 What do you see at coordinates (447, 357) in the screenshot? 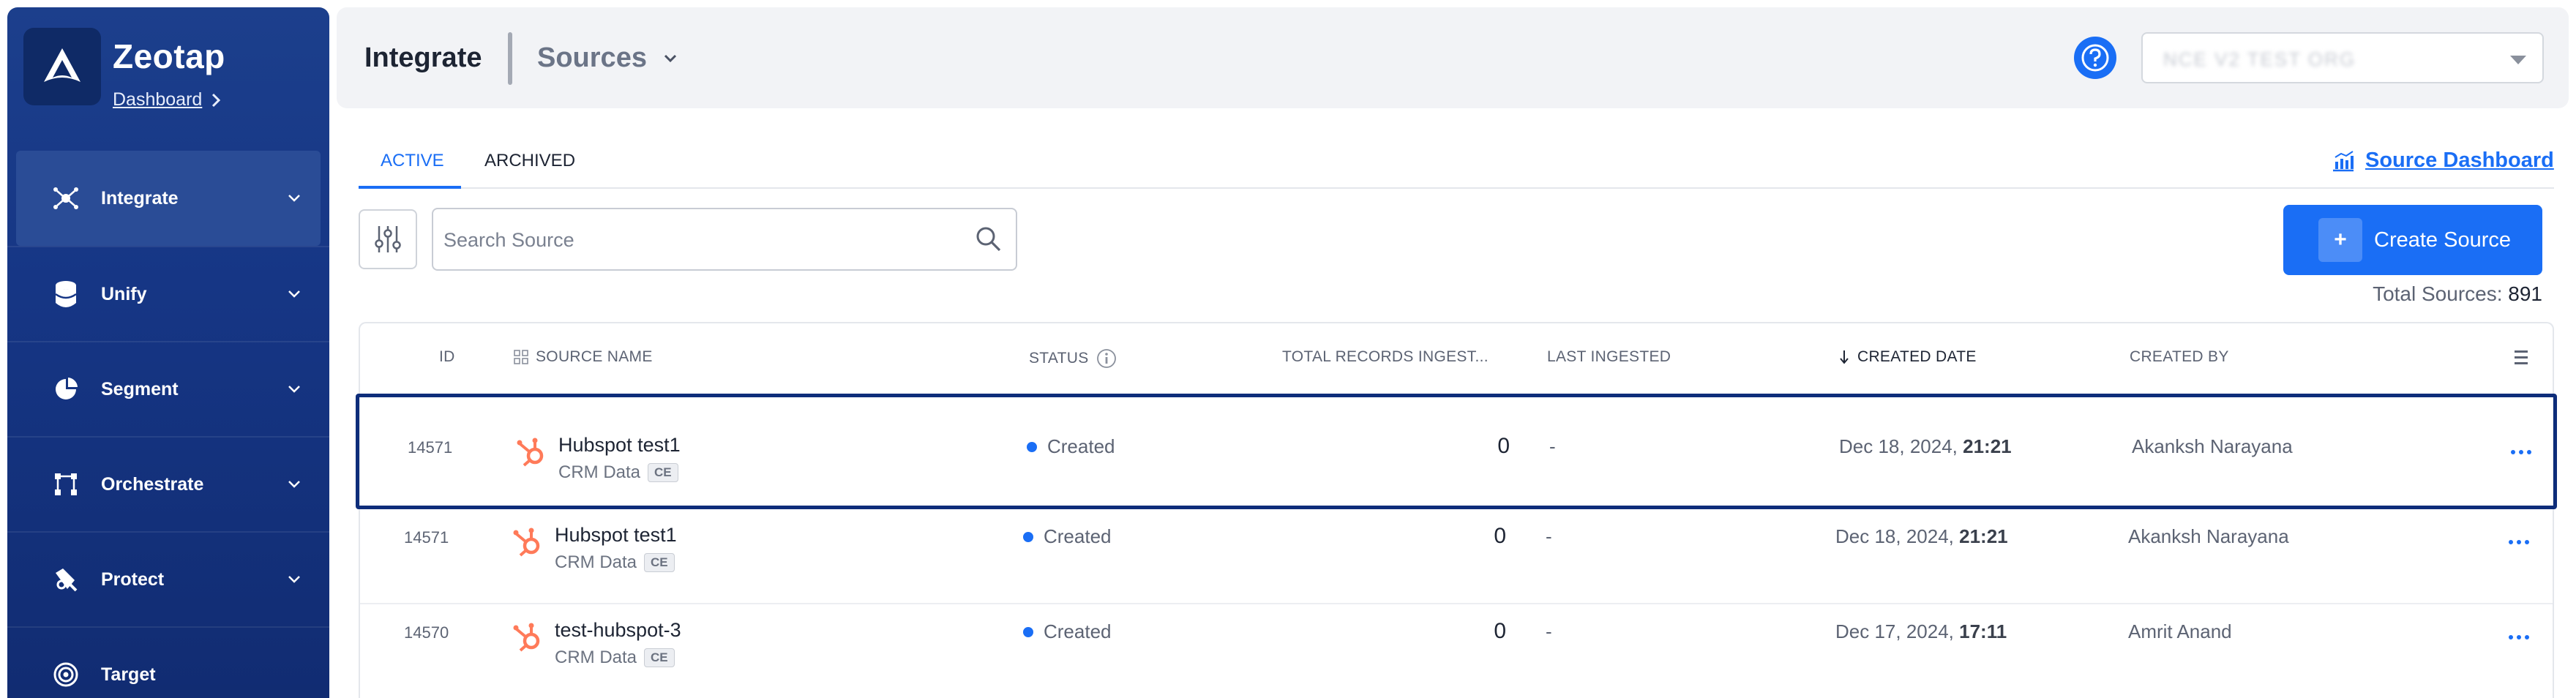
I see `column-id: ID` at bounding box center [447, 357].